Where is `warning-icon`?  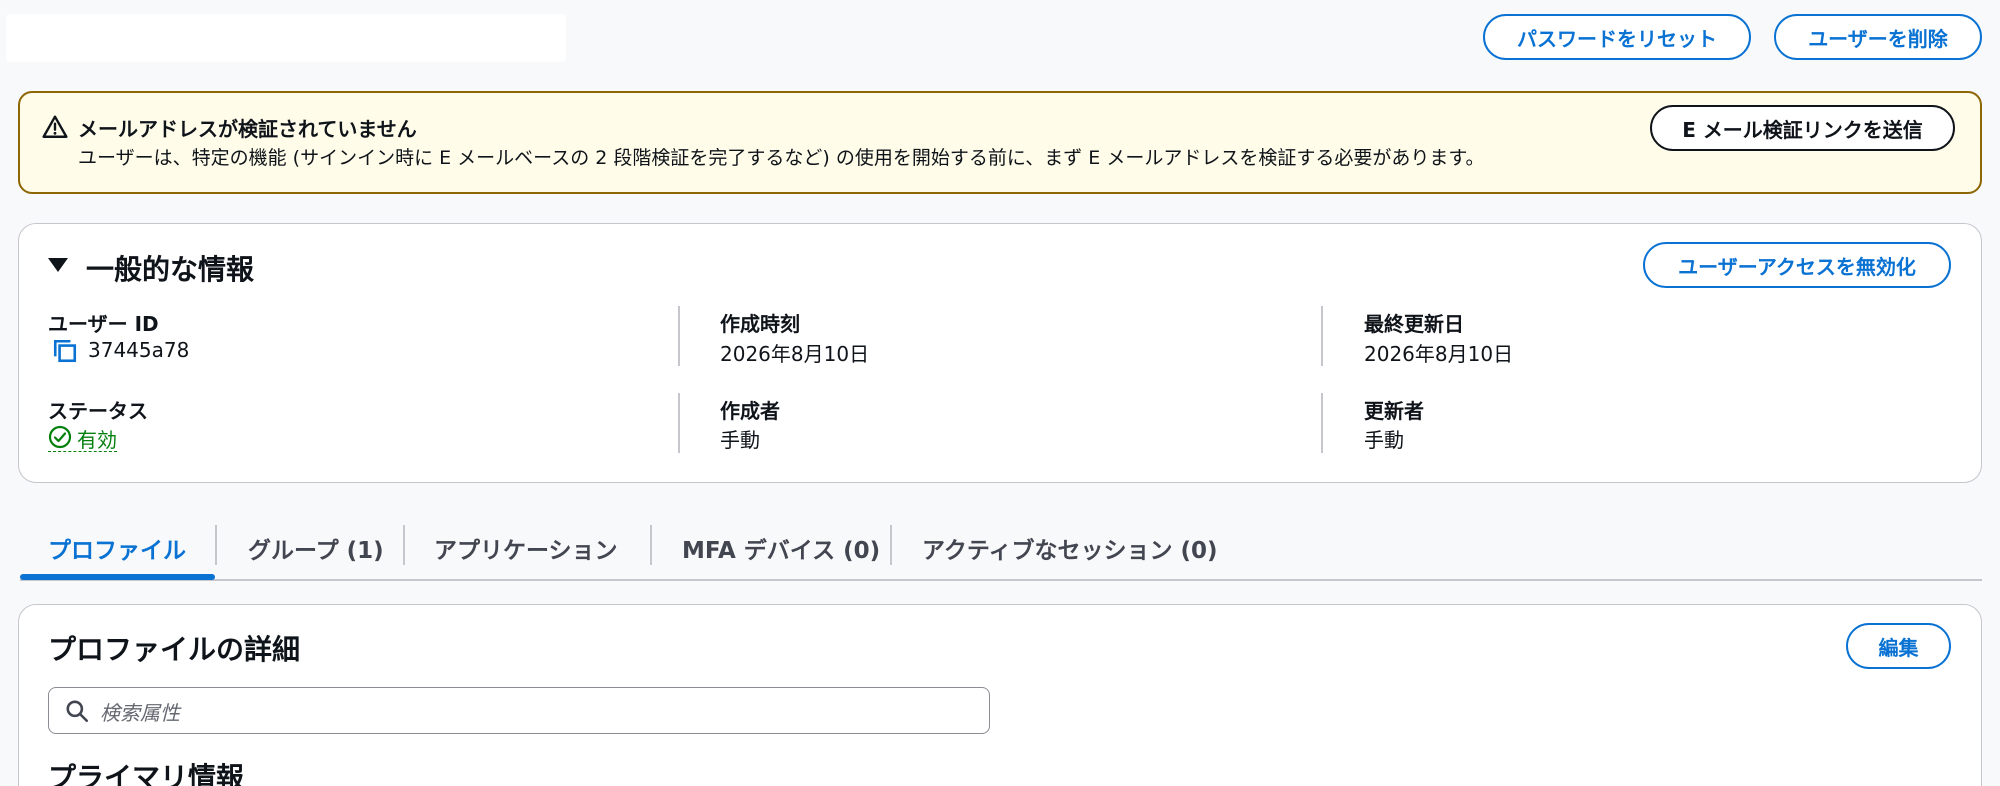 warning-icon is located at coordinates (55, 126).